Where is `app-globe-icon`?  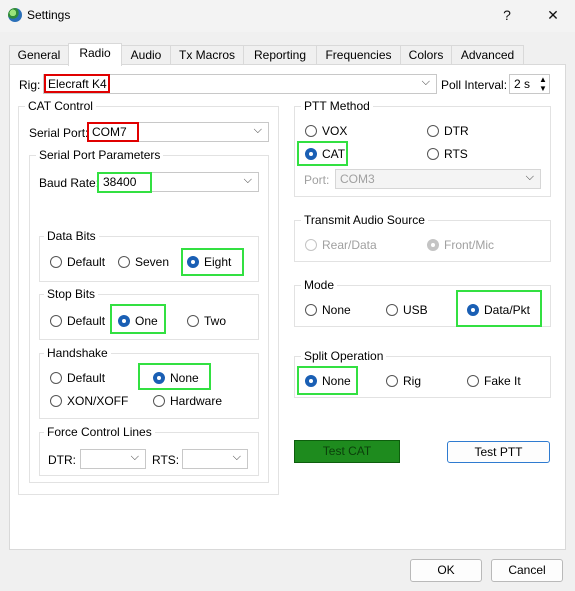
app-globe-icon is located at coordinates (15, 15).